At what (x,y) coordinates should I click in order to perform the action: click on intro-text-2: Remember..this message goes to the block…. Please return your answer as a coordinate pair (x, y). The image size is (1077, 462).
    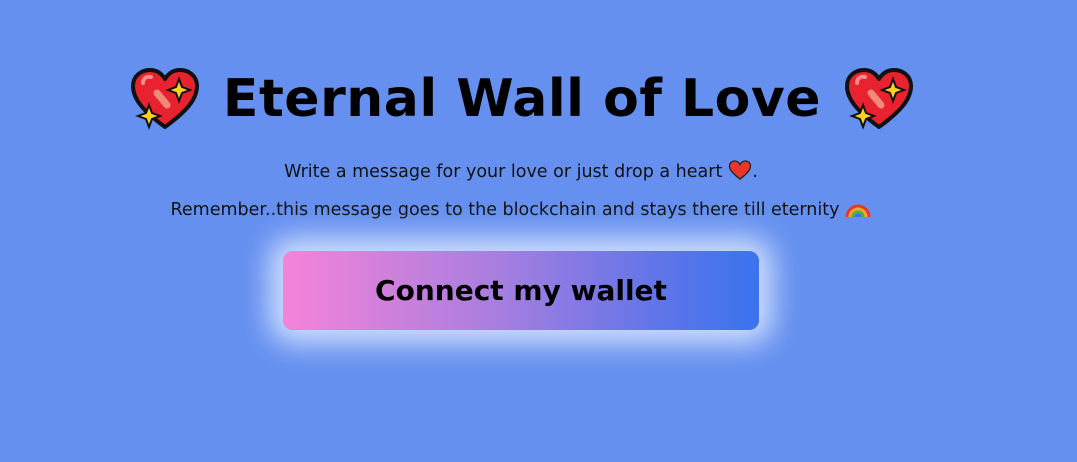
    Looking at the image, I should click on (505, 210).